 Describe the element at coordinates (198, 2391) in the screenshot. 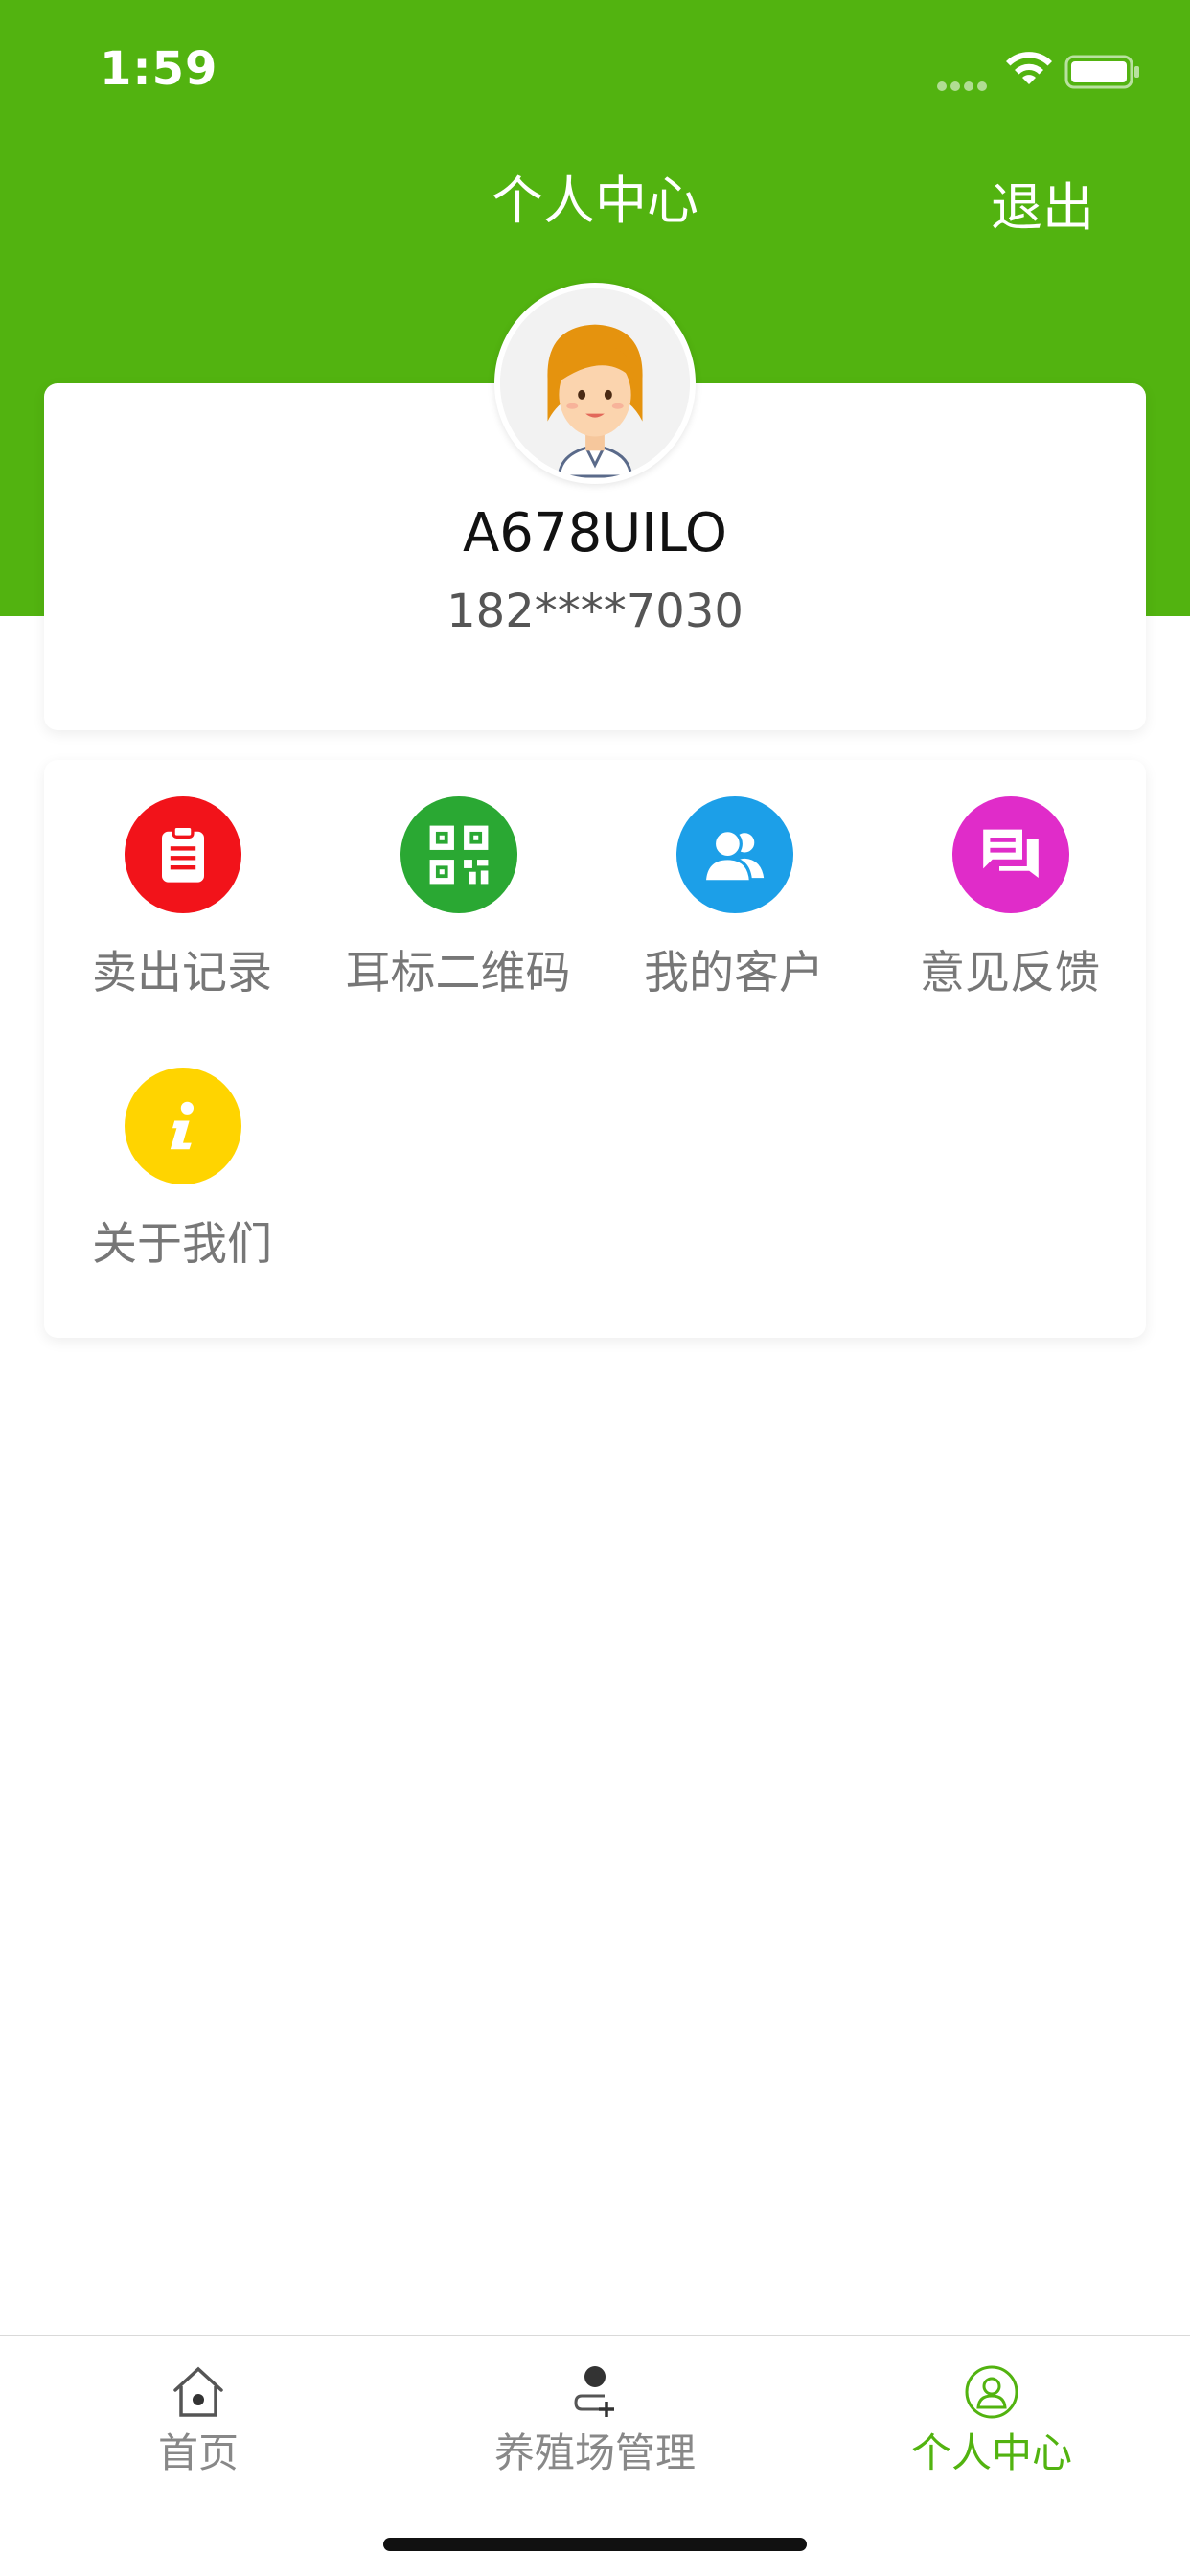

I see `home-icon` at that location.